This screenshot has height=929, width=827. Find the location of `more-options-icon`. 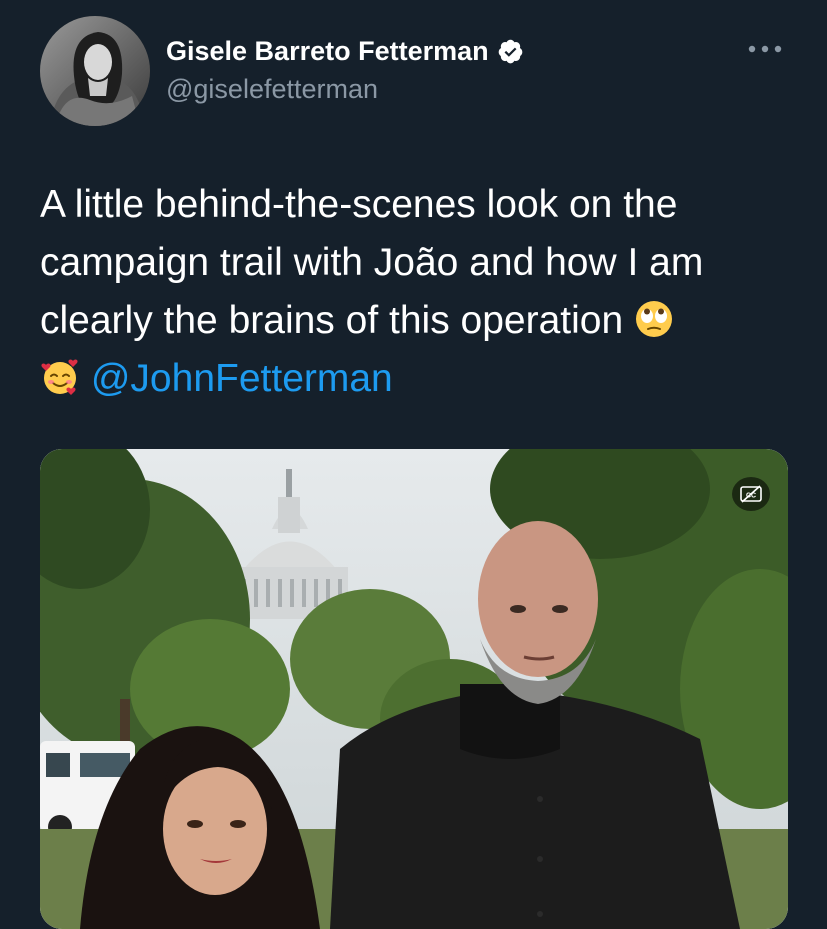

more-options-icon is located at coordinates (765, 49).